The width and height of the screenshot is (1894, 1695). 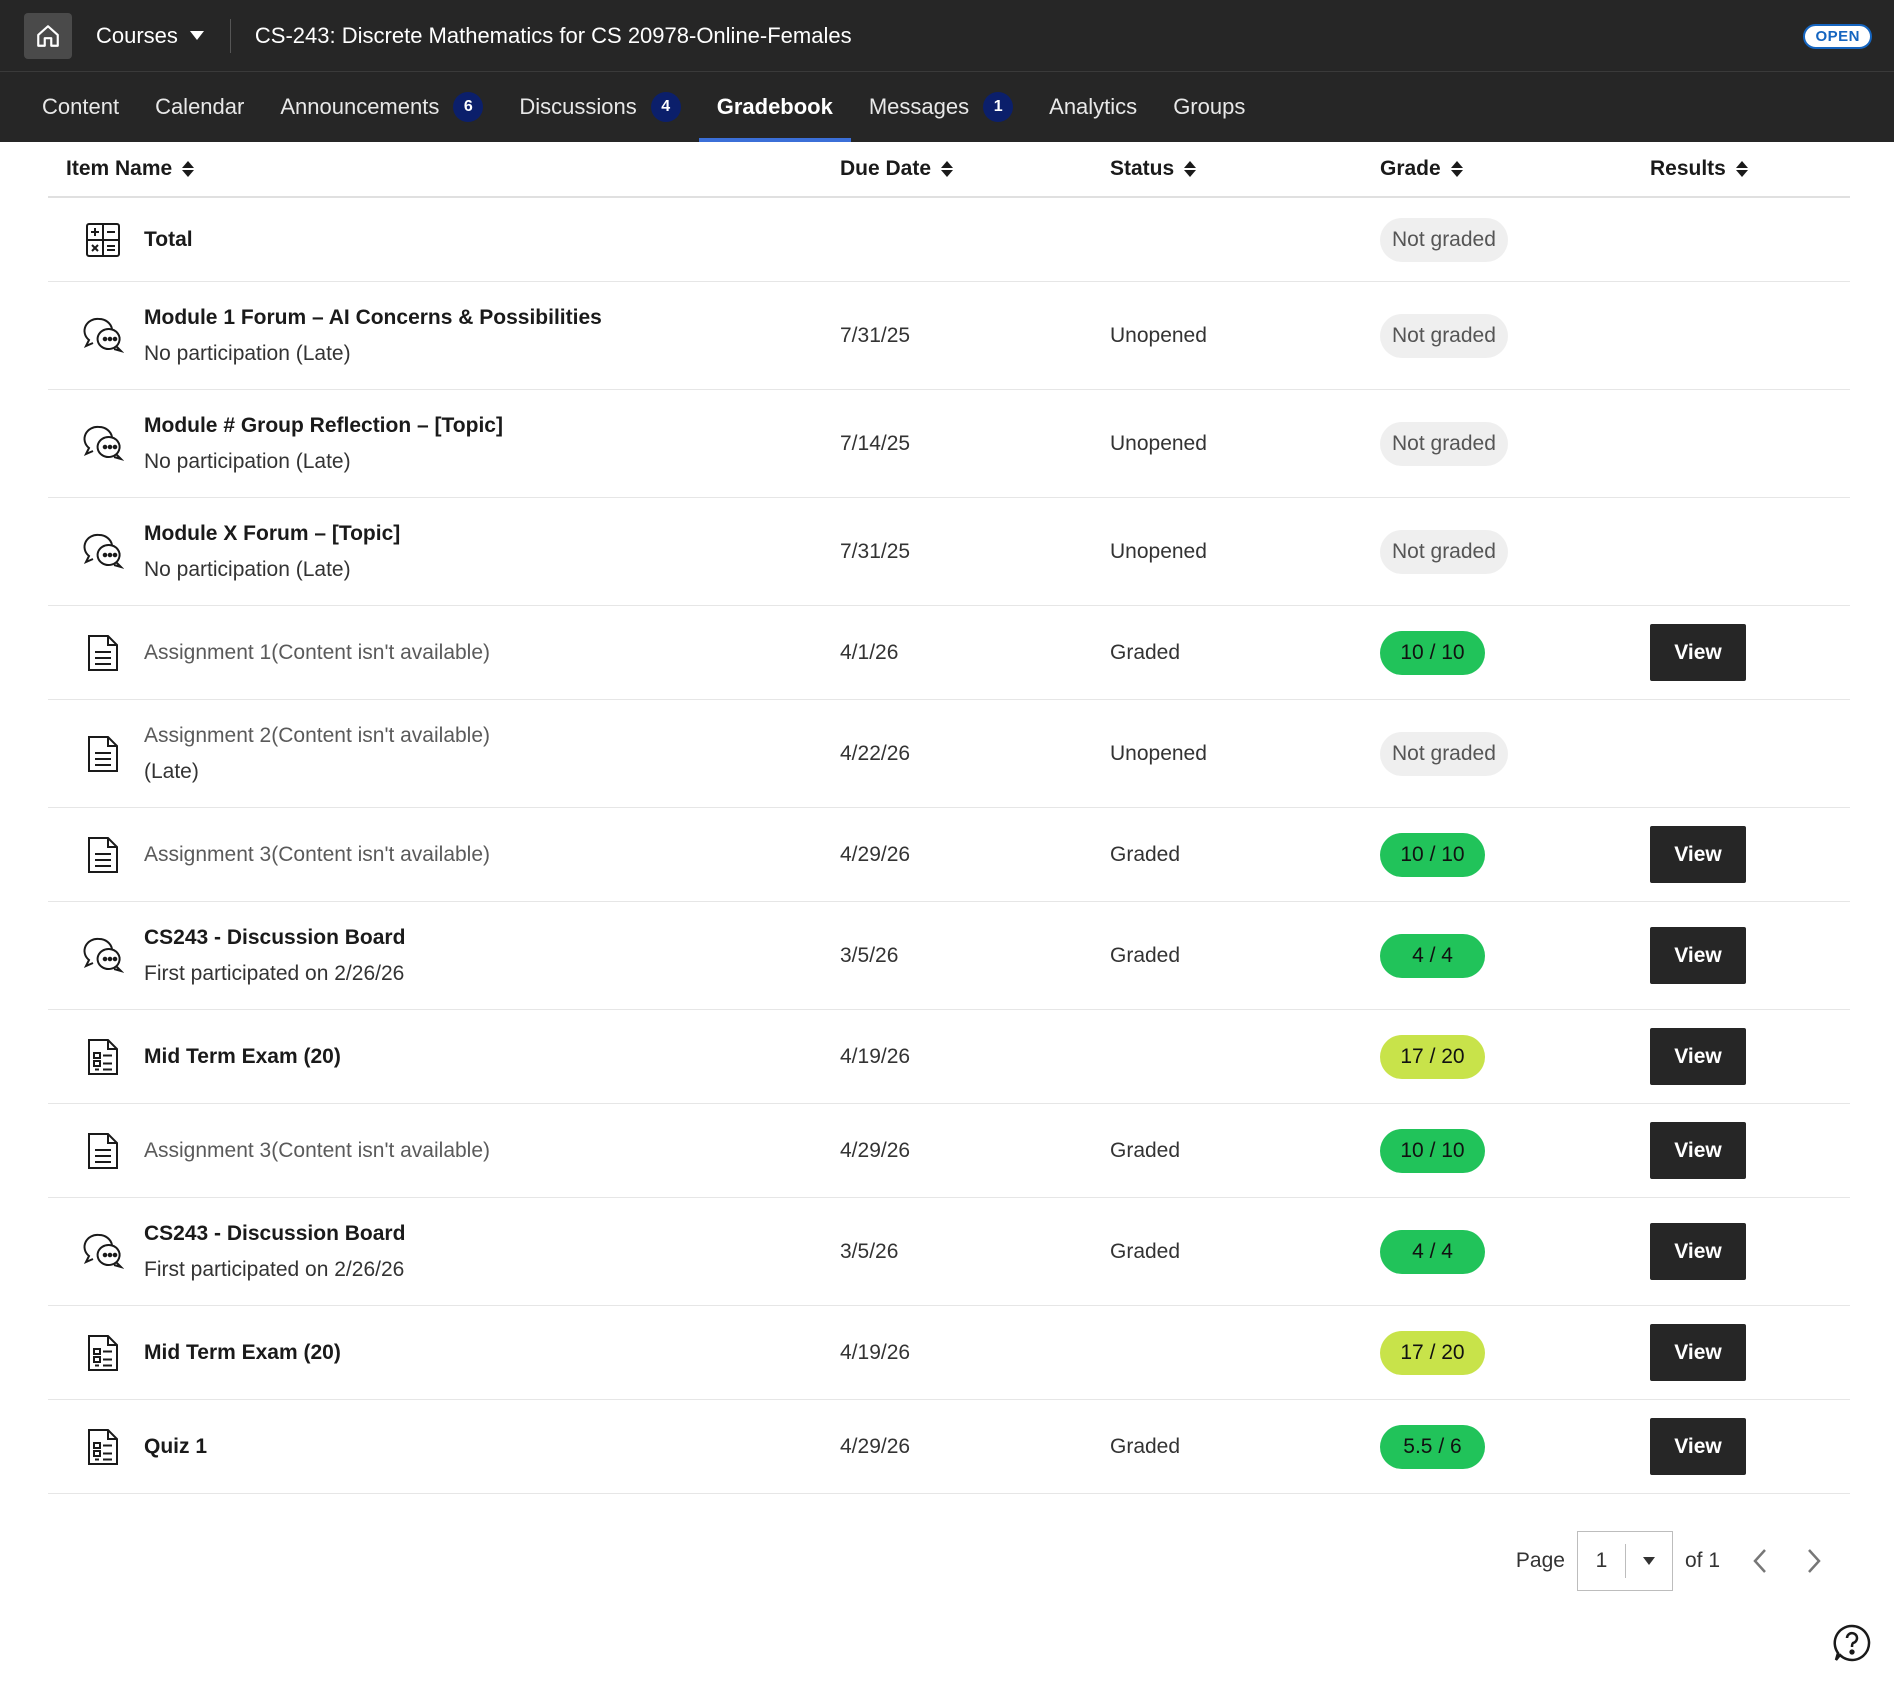 I want to click on item-subtext: (Late), so click(x=171, y=771).